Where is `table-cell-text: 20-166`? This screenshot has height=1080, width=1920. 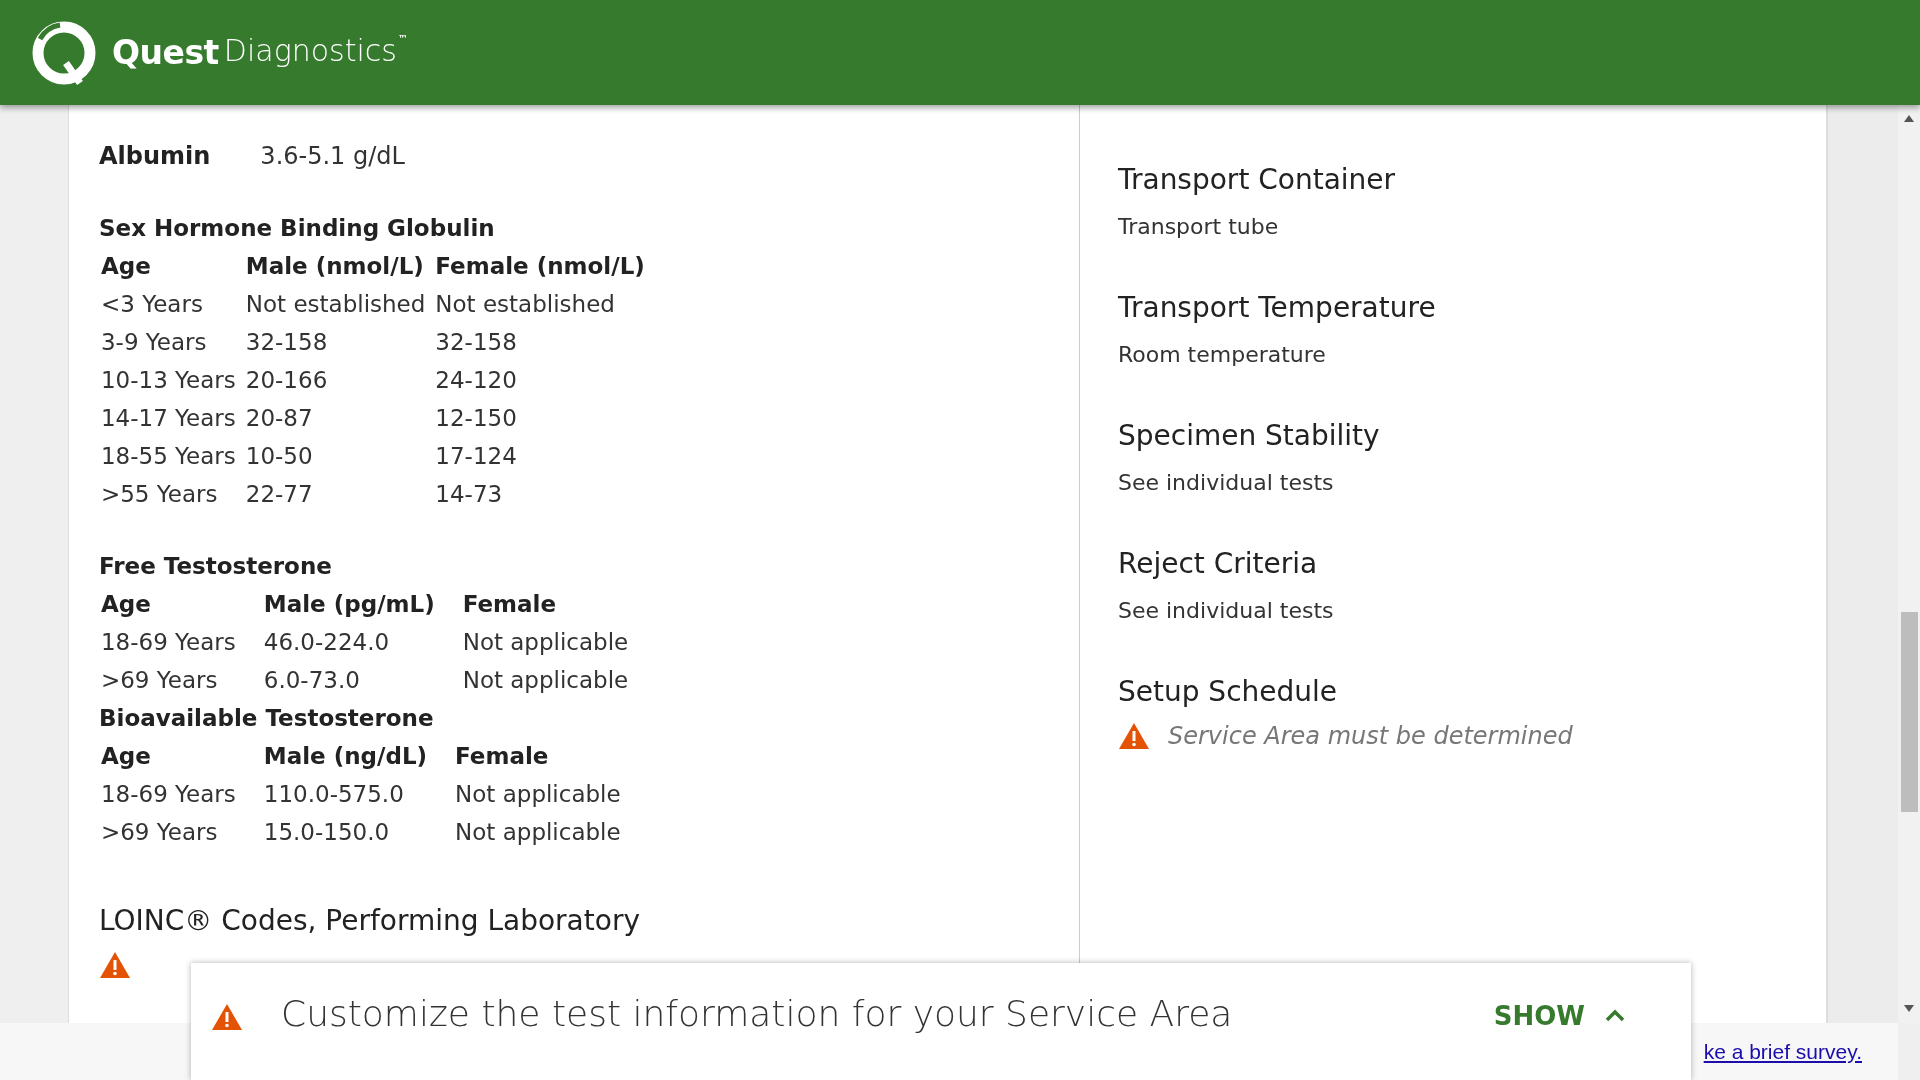
table-cell-text: 20-166 is located at coordinates (286, 380).